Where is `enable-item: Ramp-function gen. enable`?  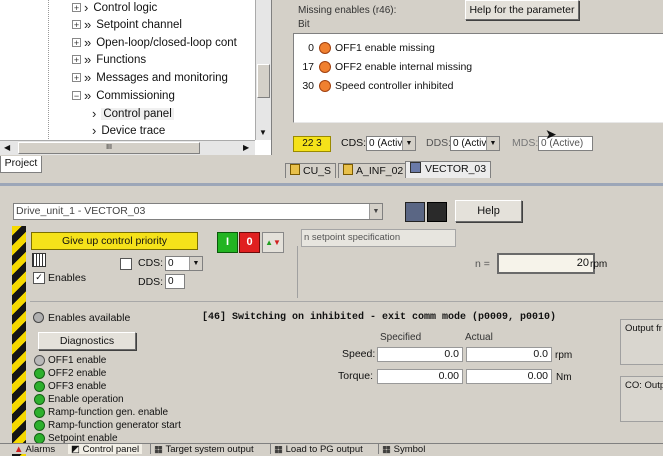
enable-item: Ramp-function gen. enable is located at coordinates (101, 412).